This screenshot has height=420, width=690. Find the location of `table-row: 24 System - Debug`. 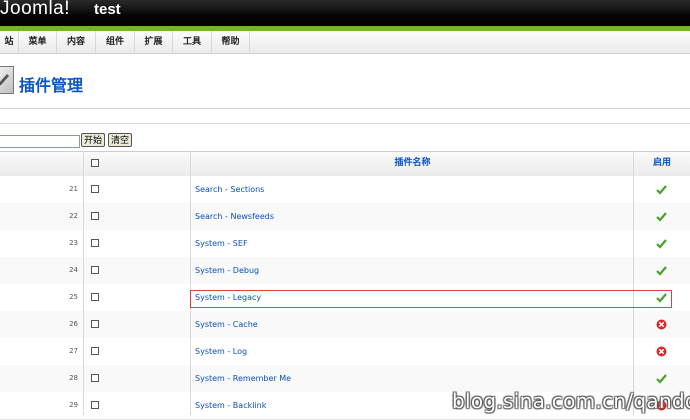

table-row: 24 System - Debug is located at coordinates (345, 271).